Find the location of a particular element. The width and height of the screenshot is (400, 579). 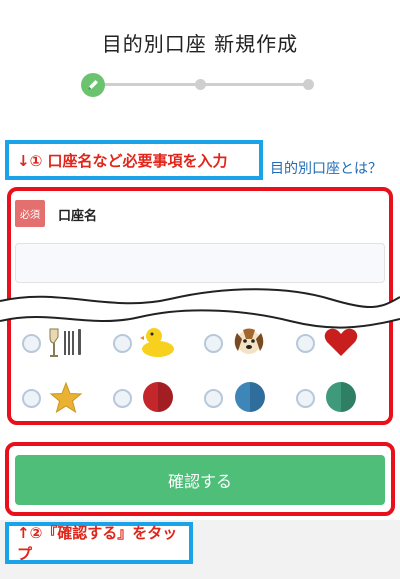

star-icon is located at coordinates (66, 397).